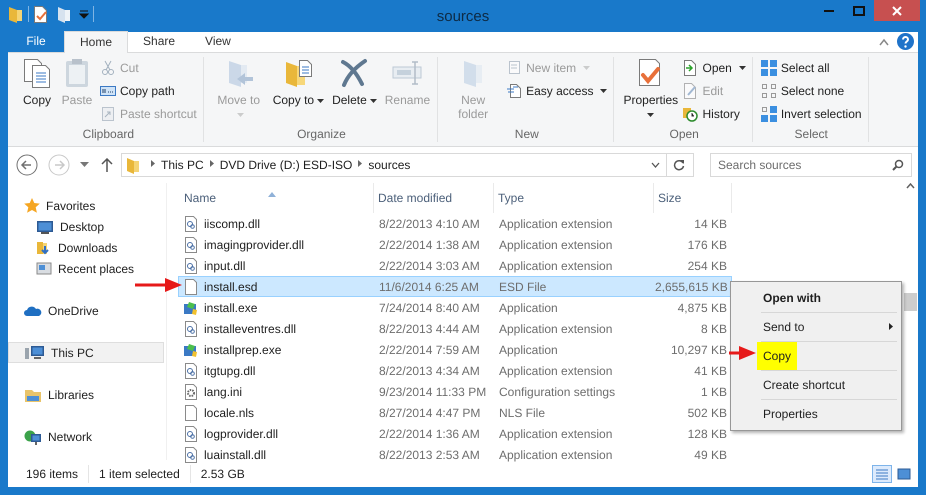  I want to click on ribbon-button: Delete, so click(354, 82).